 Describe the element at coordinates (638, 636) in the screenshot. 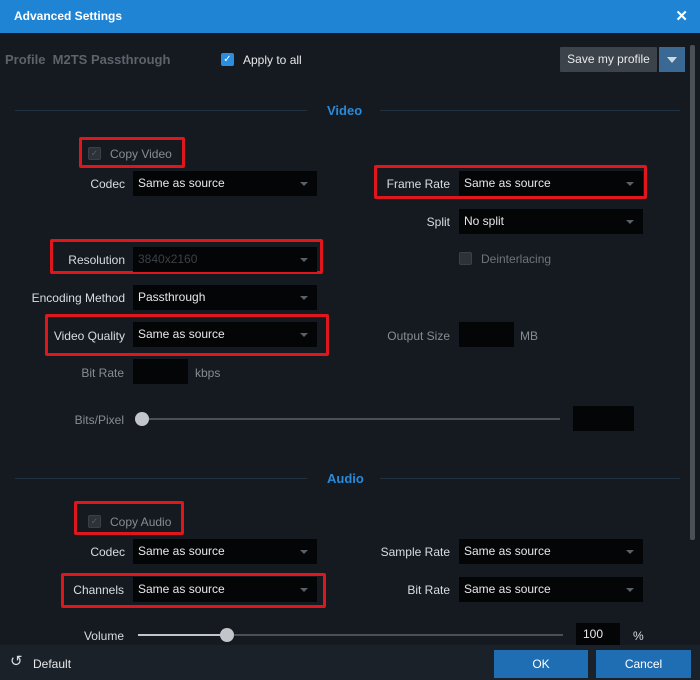

I see `volume-unit: %` at that location.